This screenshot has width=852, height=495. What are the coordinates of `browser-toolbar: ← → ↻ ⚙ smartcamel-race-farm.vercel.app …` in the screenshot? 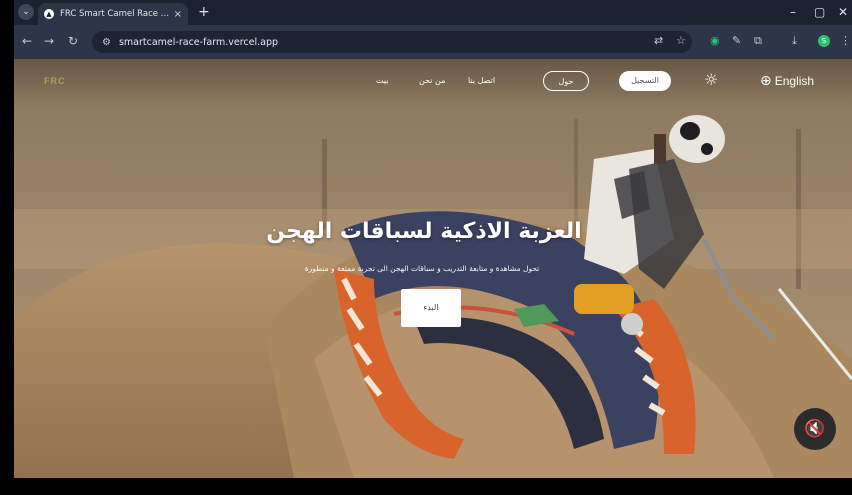 It's located at (433, 42).